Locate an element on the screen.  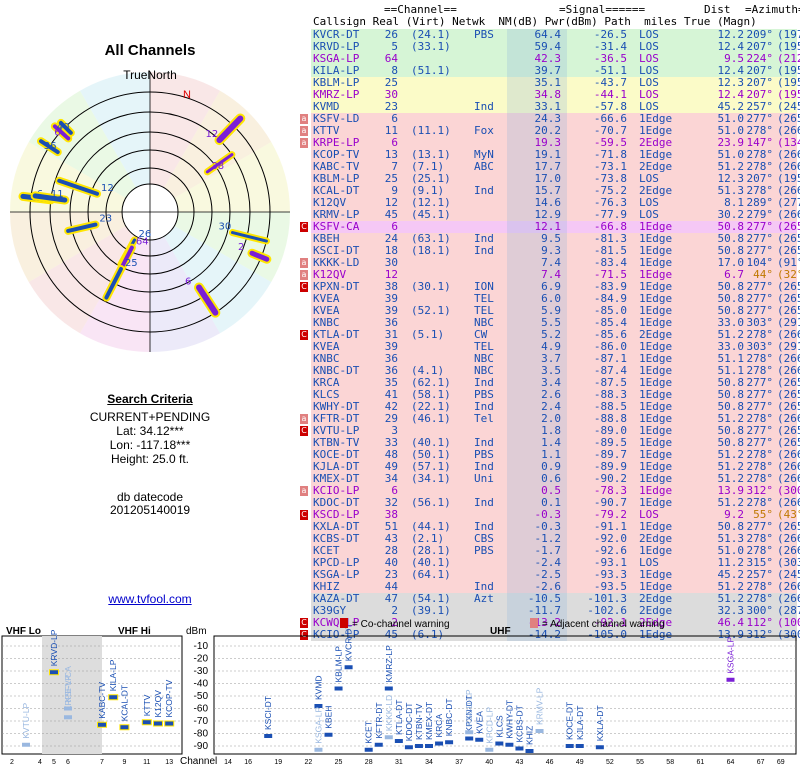
station-label: KCET is located at coordinates (369, 732).